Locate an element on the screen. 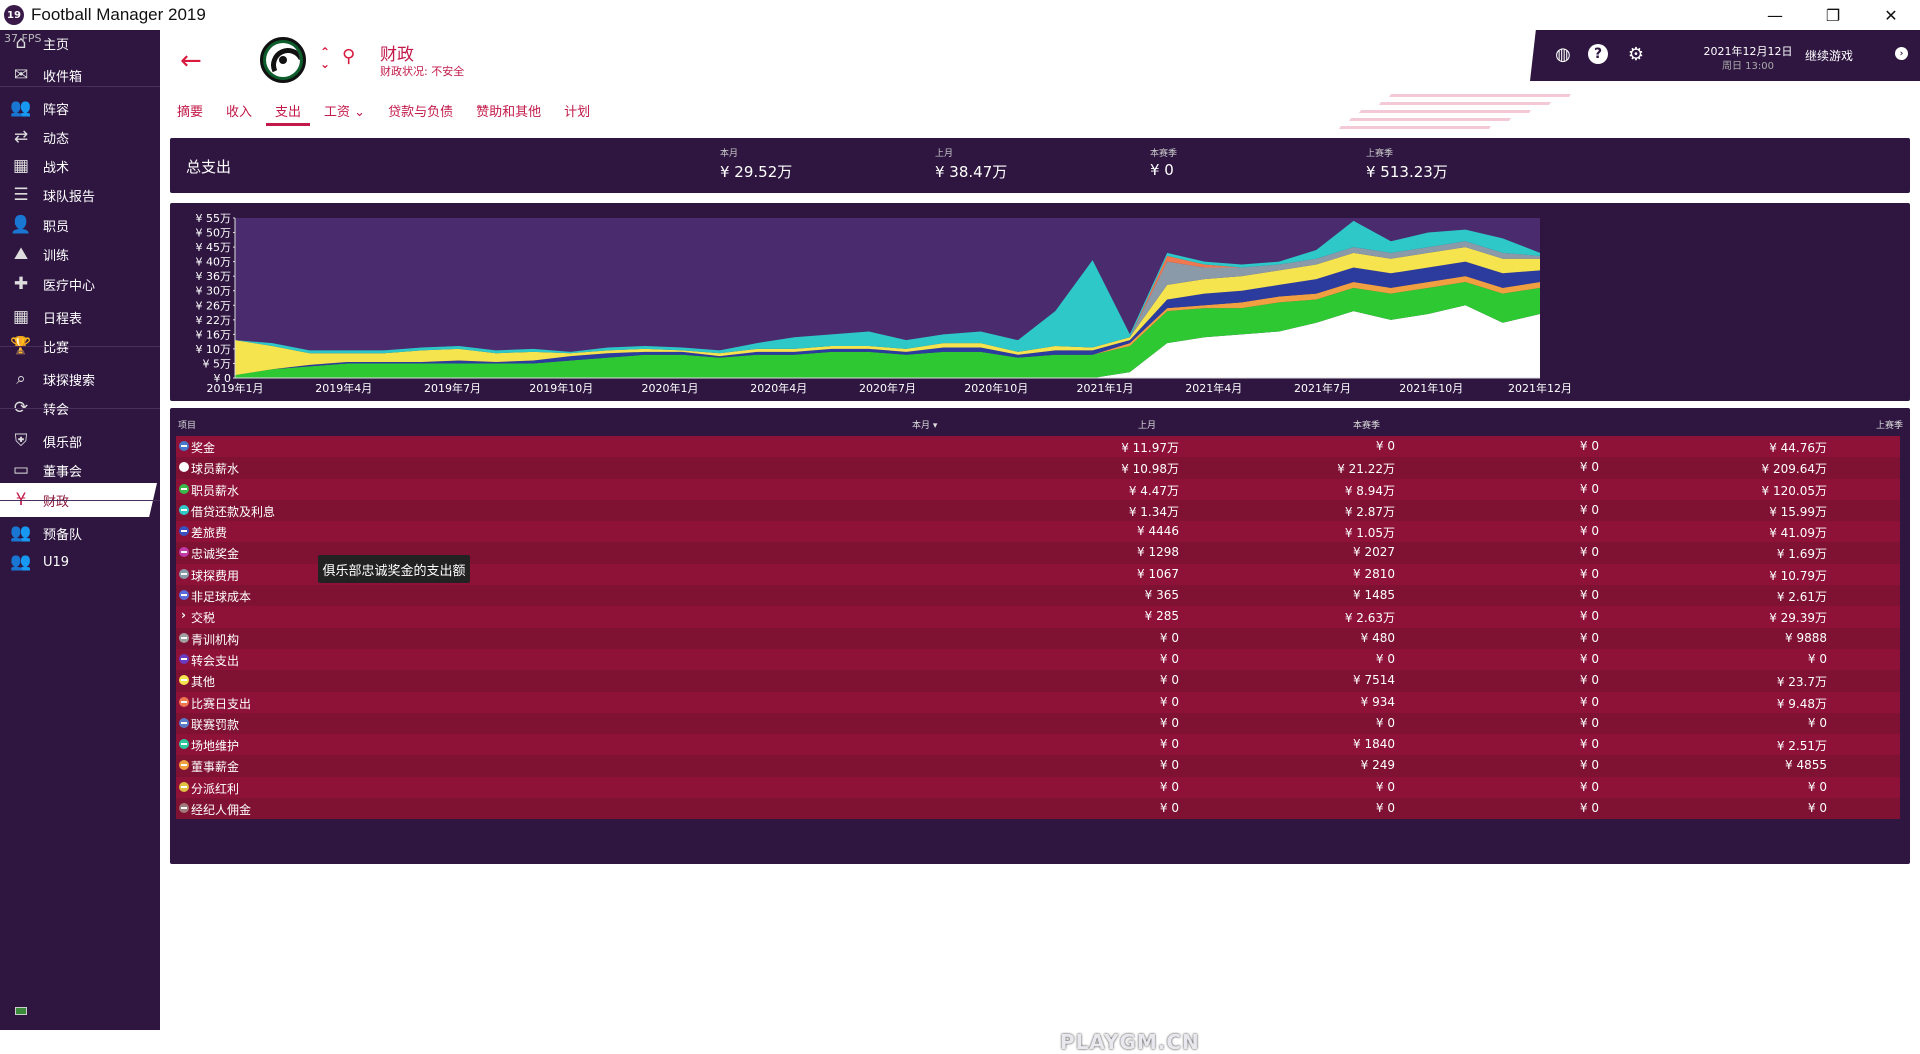 The image size is (1920, 1054). tab-4: 贷款与负债 is located at coordinates (420, 110).